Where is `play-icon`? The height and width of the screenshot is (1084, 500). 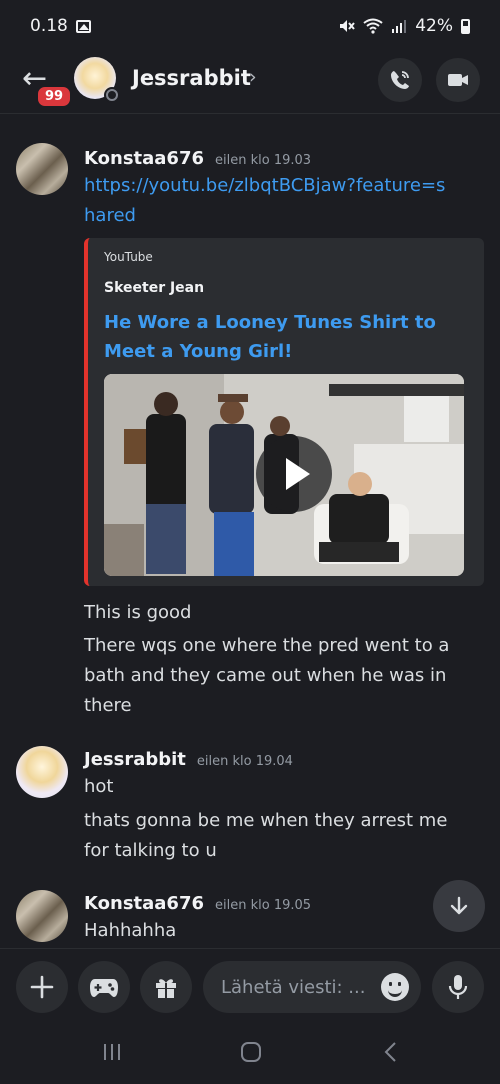
play-icon is located at coordinates (294, 474).